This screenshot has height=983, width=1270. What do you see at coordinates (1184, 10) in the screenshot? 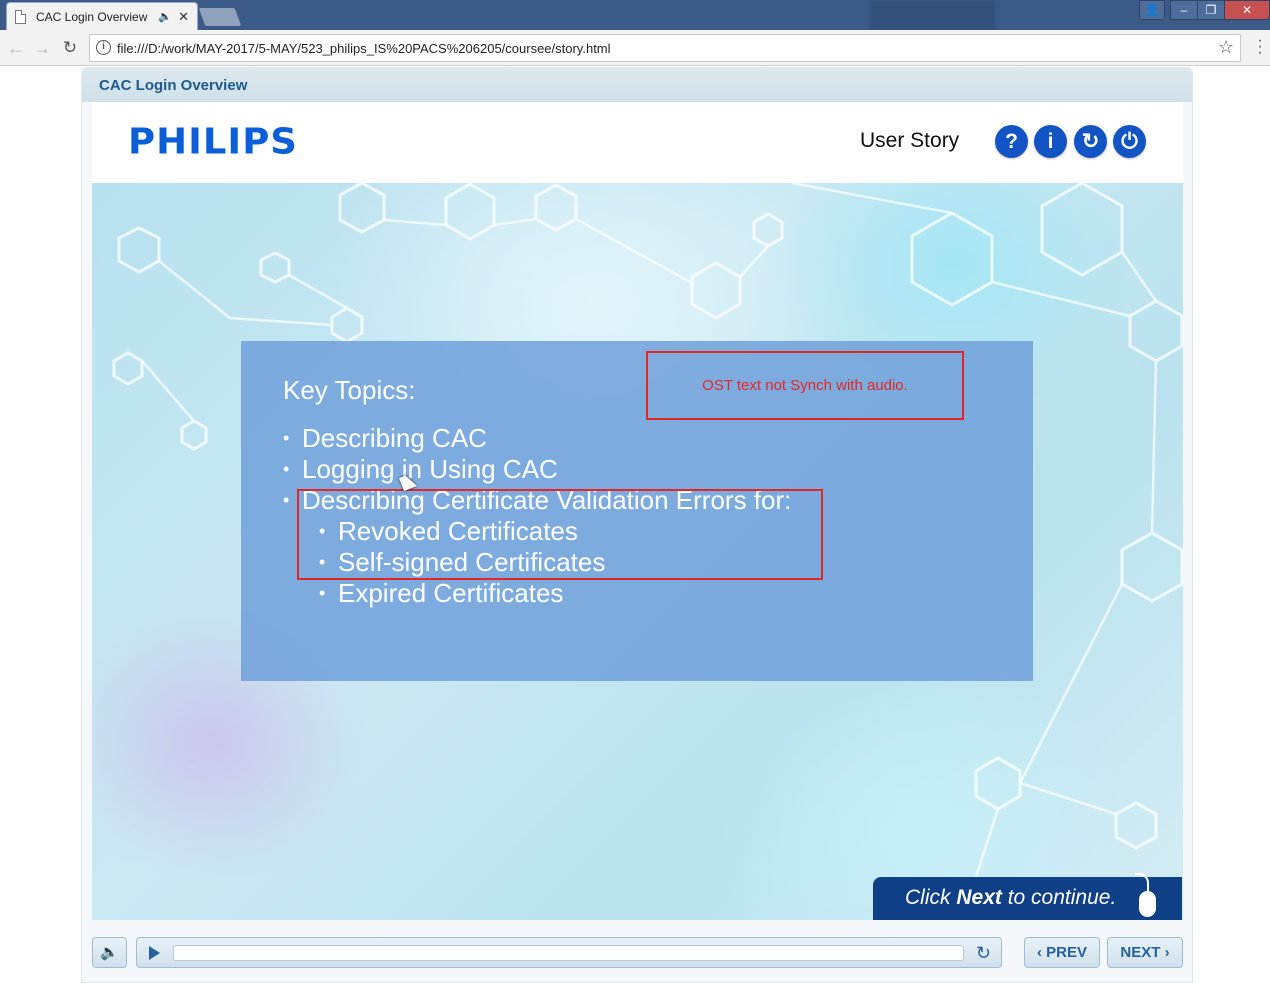
I see `minimize-icon: –` at bounding box center [1184, 10].